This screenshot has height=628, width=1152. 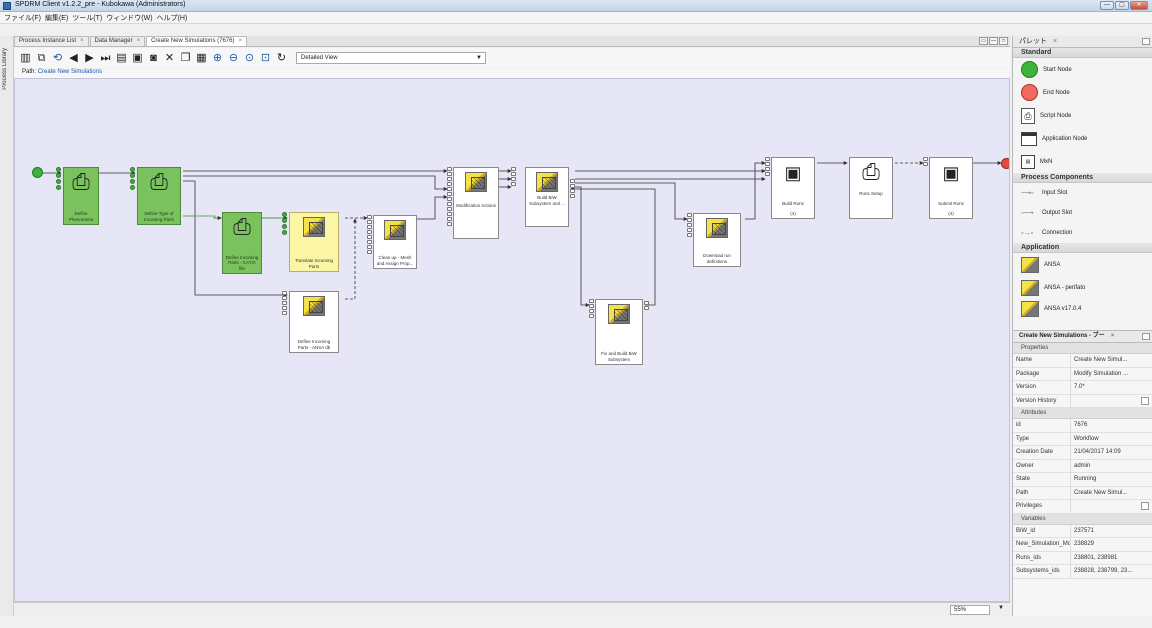 What do you see at coordinates (1145, 400) in the screenshot?
I see `version-history-button` at bounding box center [1145, 400].